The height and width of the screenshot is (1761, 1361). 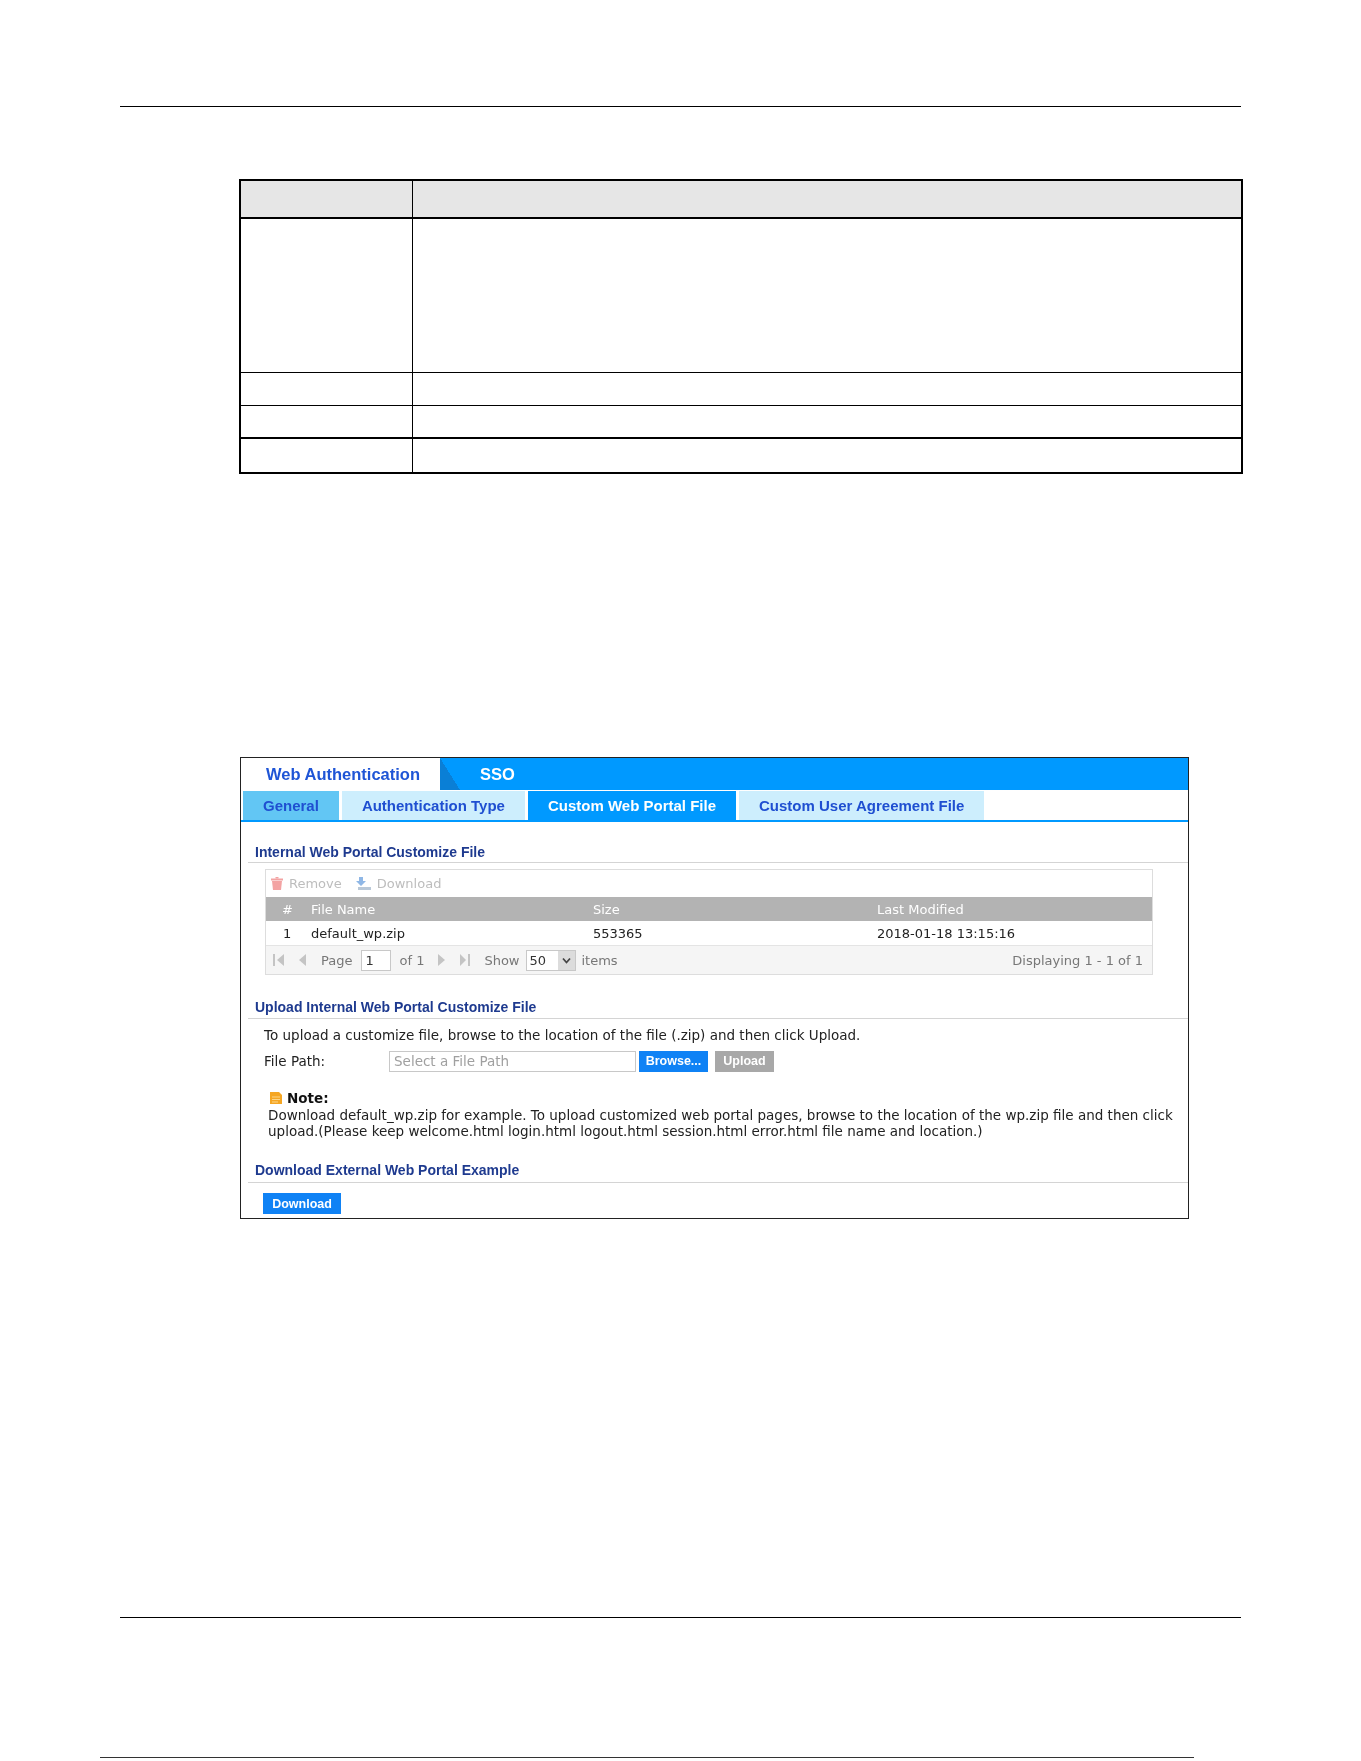 What do you see at coordinates (276, 1098) in the screenshot?
I see `note-icon` at bounding box center [276, 1098].